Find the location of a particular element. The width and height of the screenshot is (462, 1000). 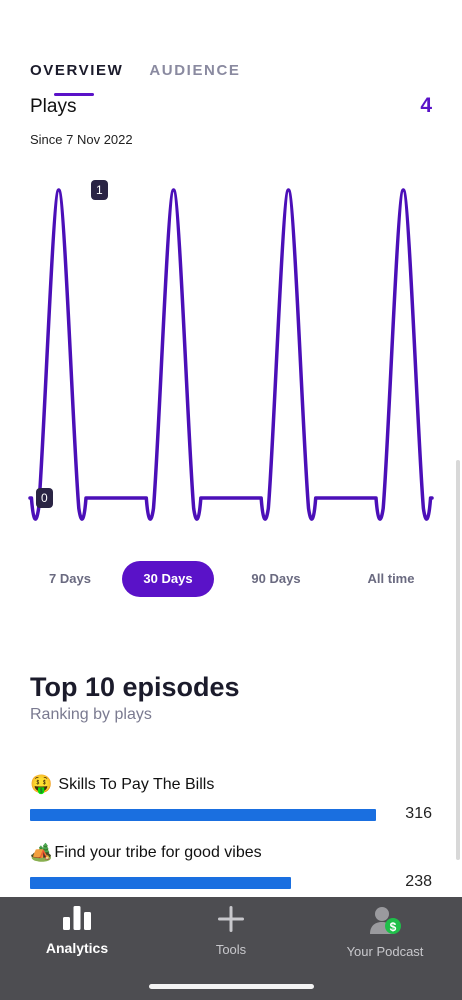

plays-title: Plays is located at coordinates (53, 106).